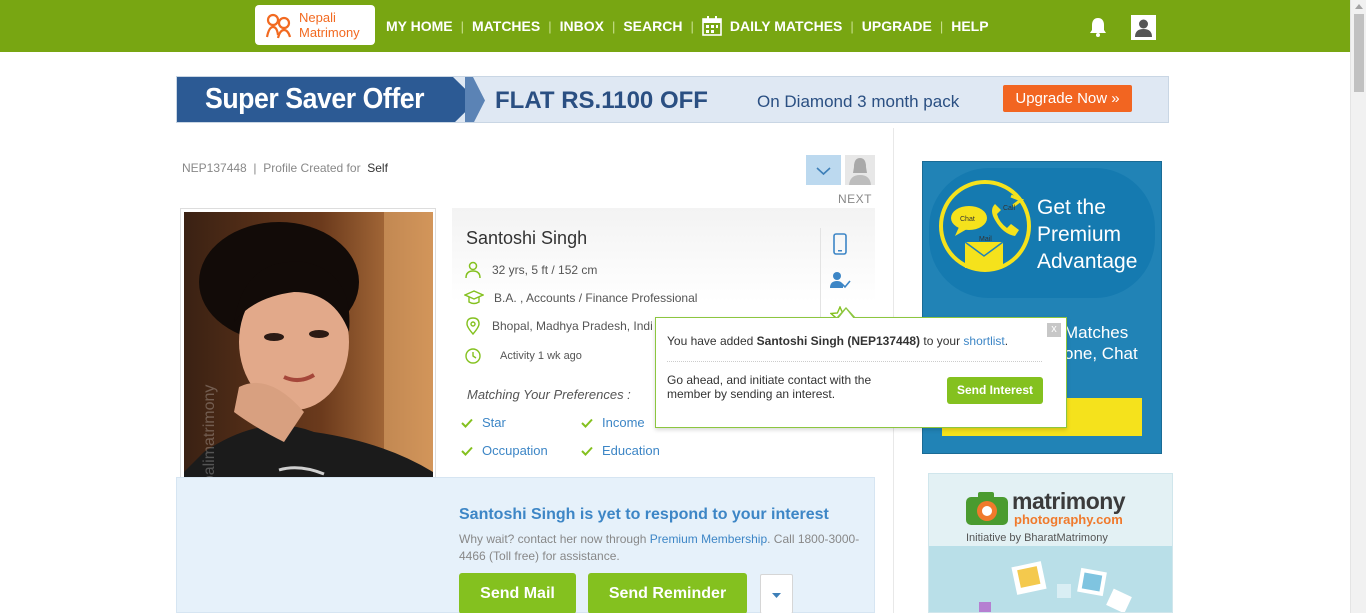 The height and width of the screenshot is (613, 1366). I want to click on nav-my-home: MY HOME, so click(419, 26).